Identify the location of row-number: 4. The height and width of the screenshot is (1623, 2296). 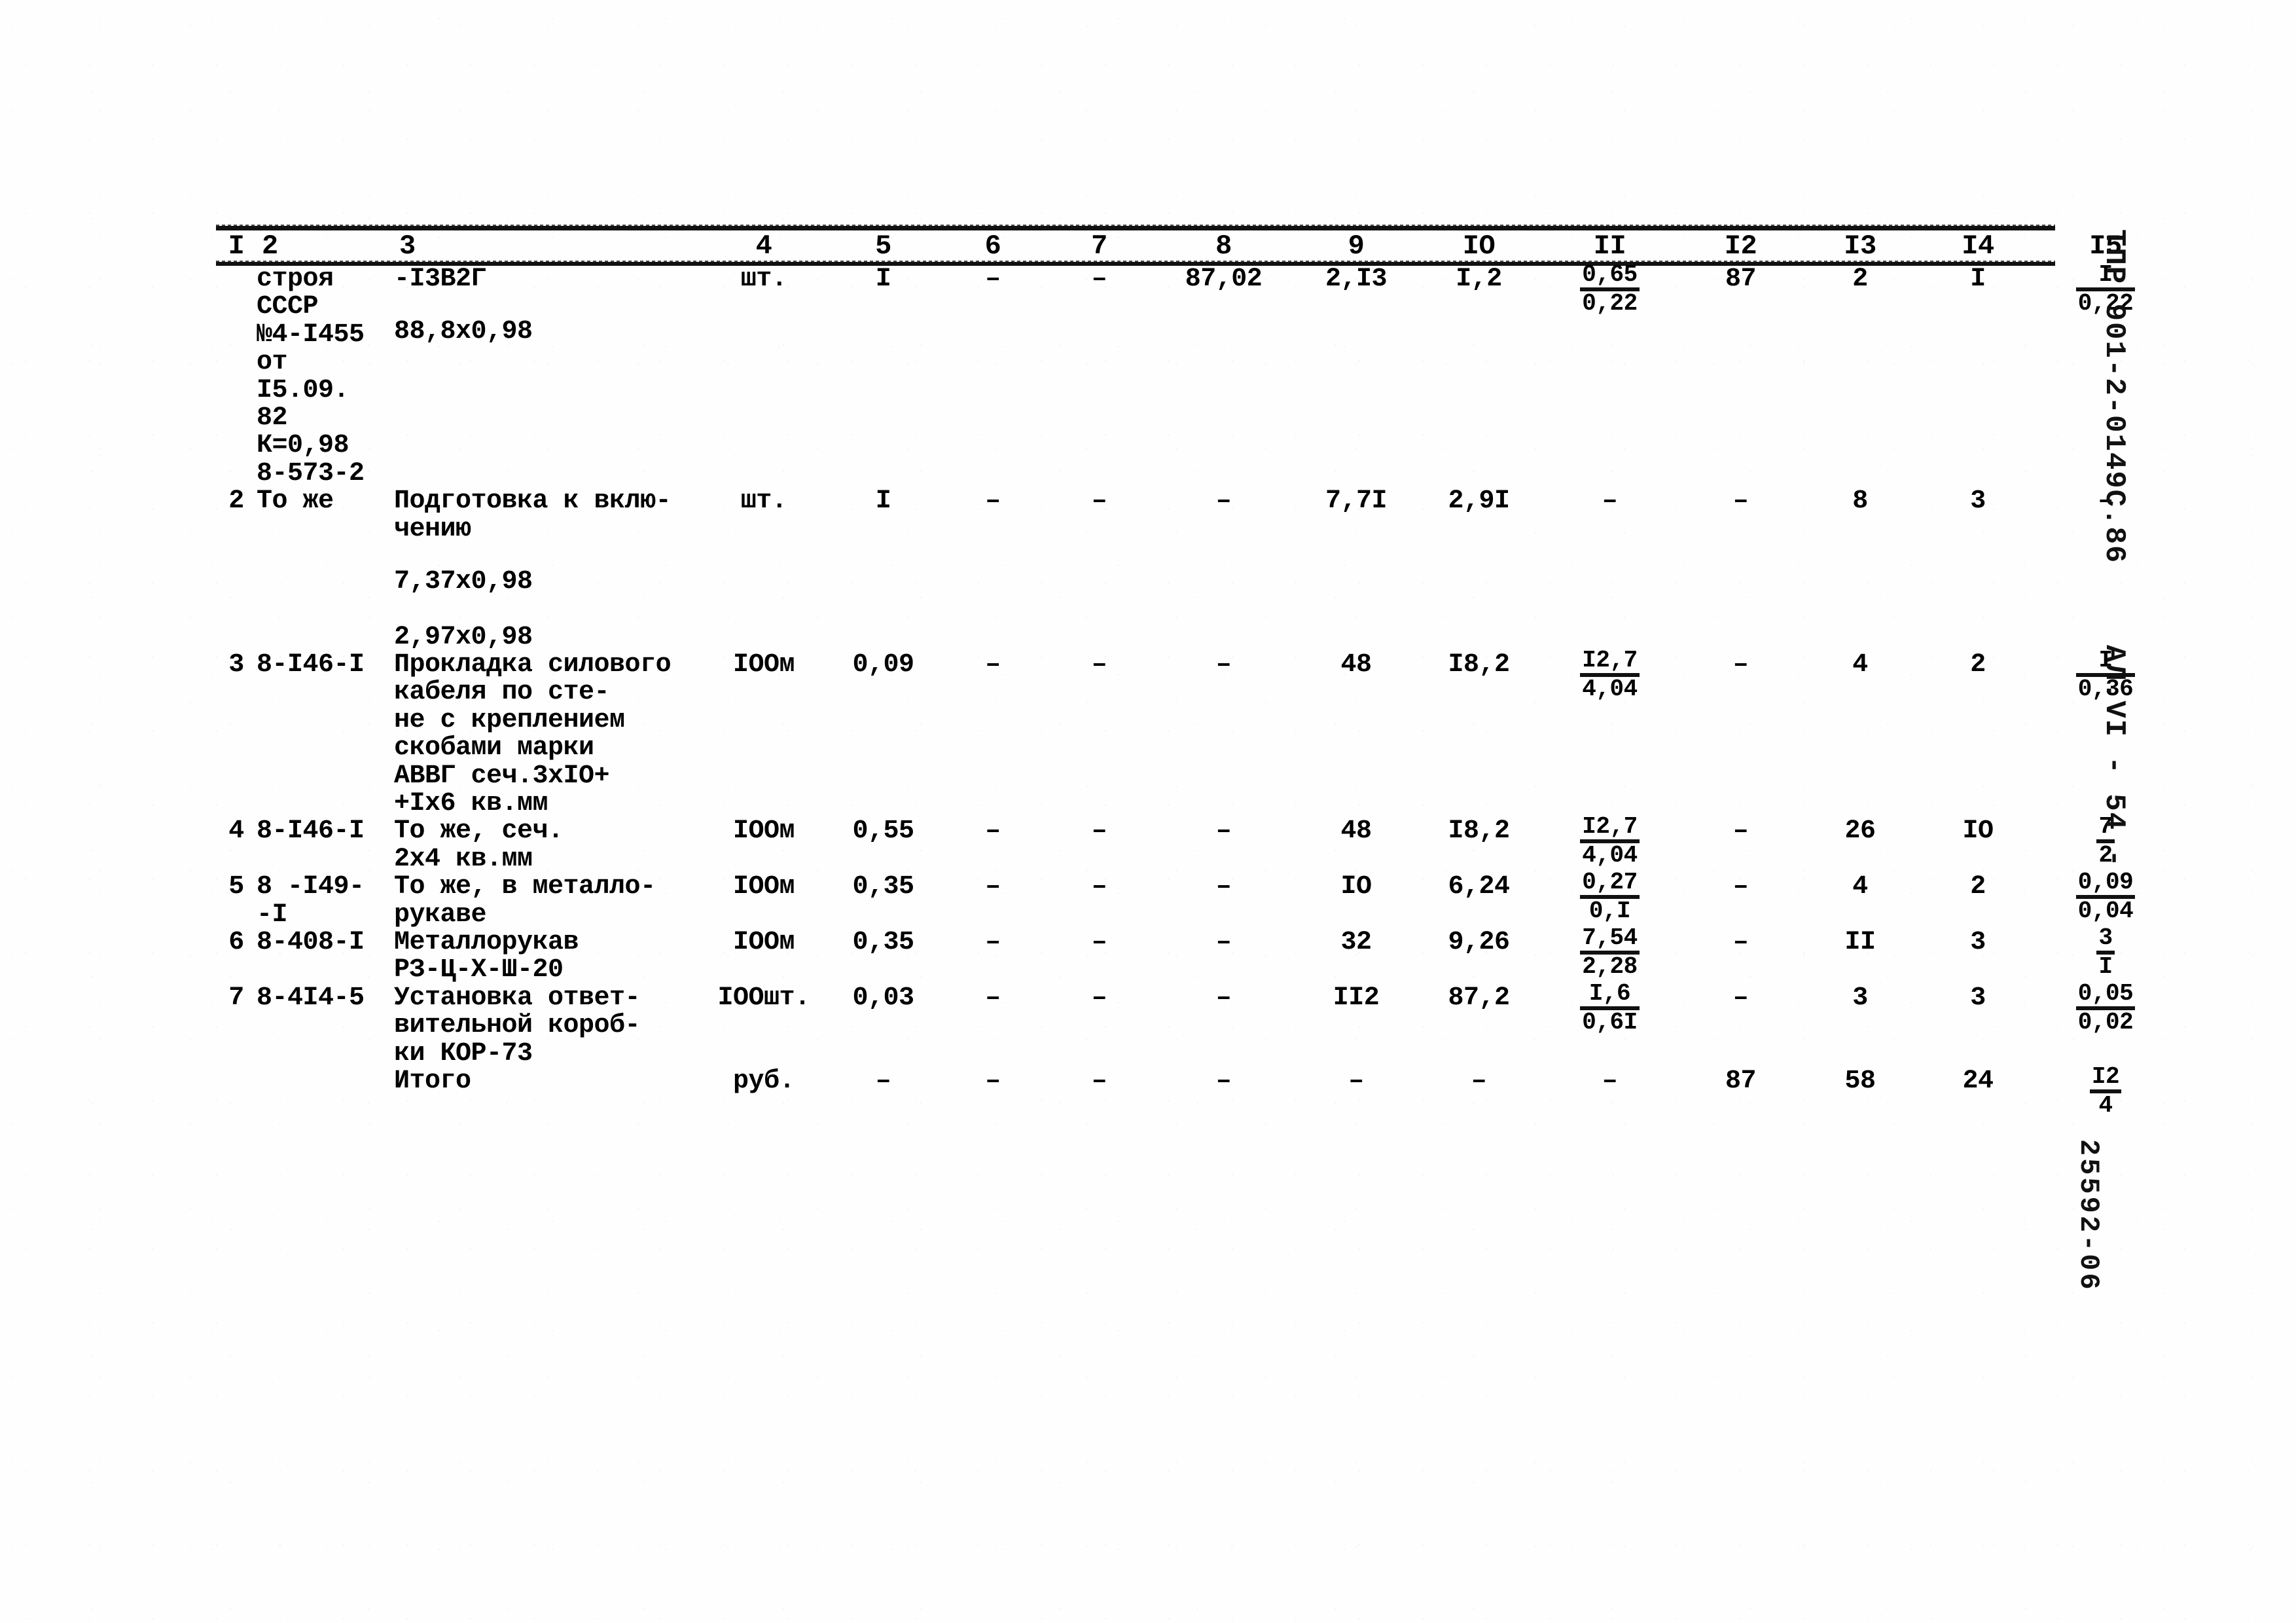
(236, 831).